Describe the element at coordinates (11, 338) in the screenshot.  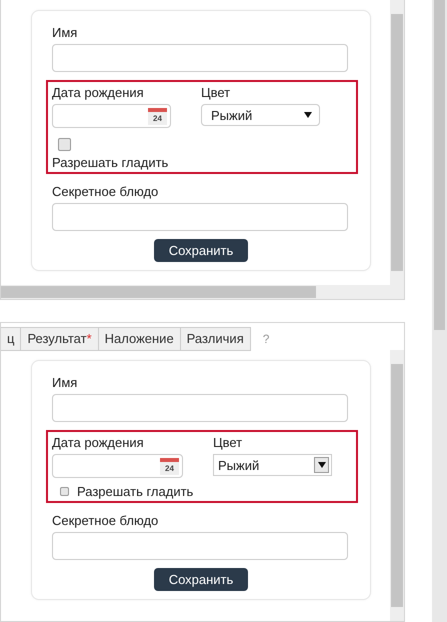
I see `tab: ц` at that location.